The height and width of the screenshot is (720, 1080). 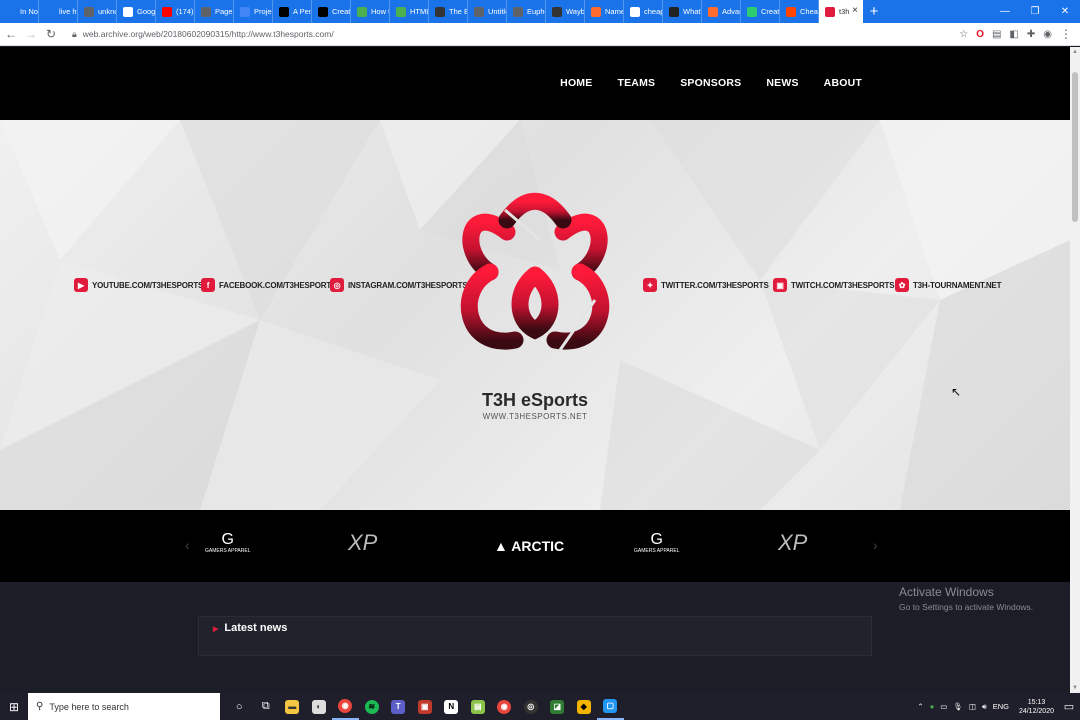 I want to click on notion-icon: N, so click(x=451, y=706).